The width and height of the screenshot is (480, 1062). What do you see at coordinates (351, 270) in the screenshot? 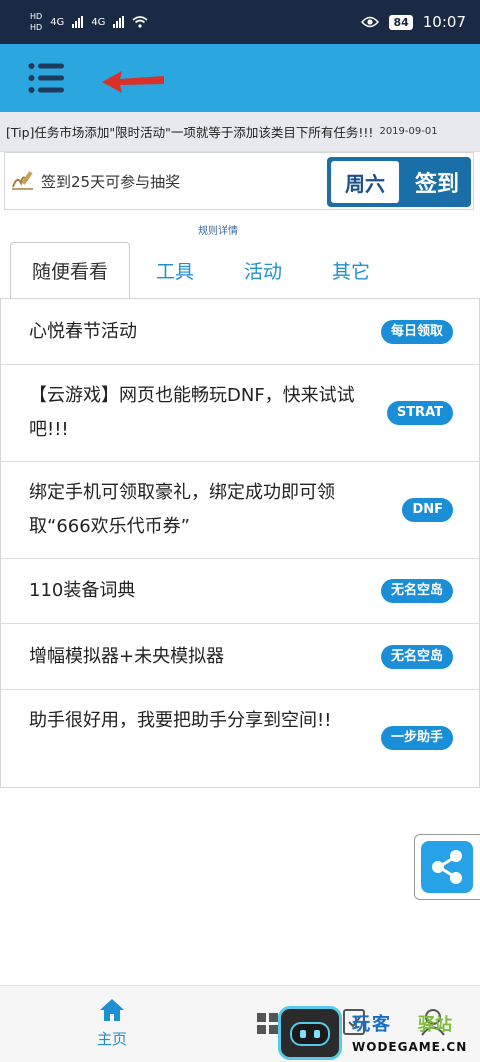
I see `tab-other: 其它` at bounding box center [351, 270].